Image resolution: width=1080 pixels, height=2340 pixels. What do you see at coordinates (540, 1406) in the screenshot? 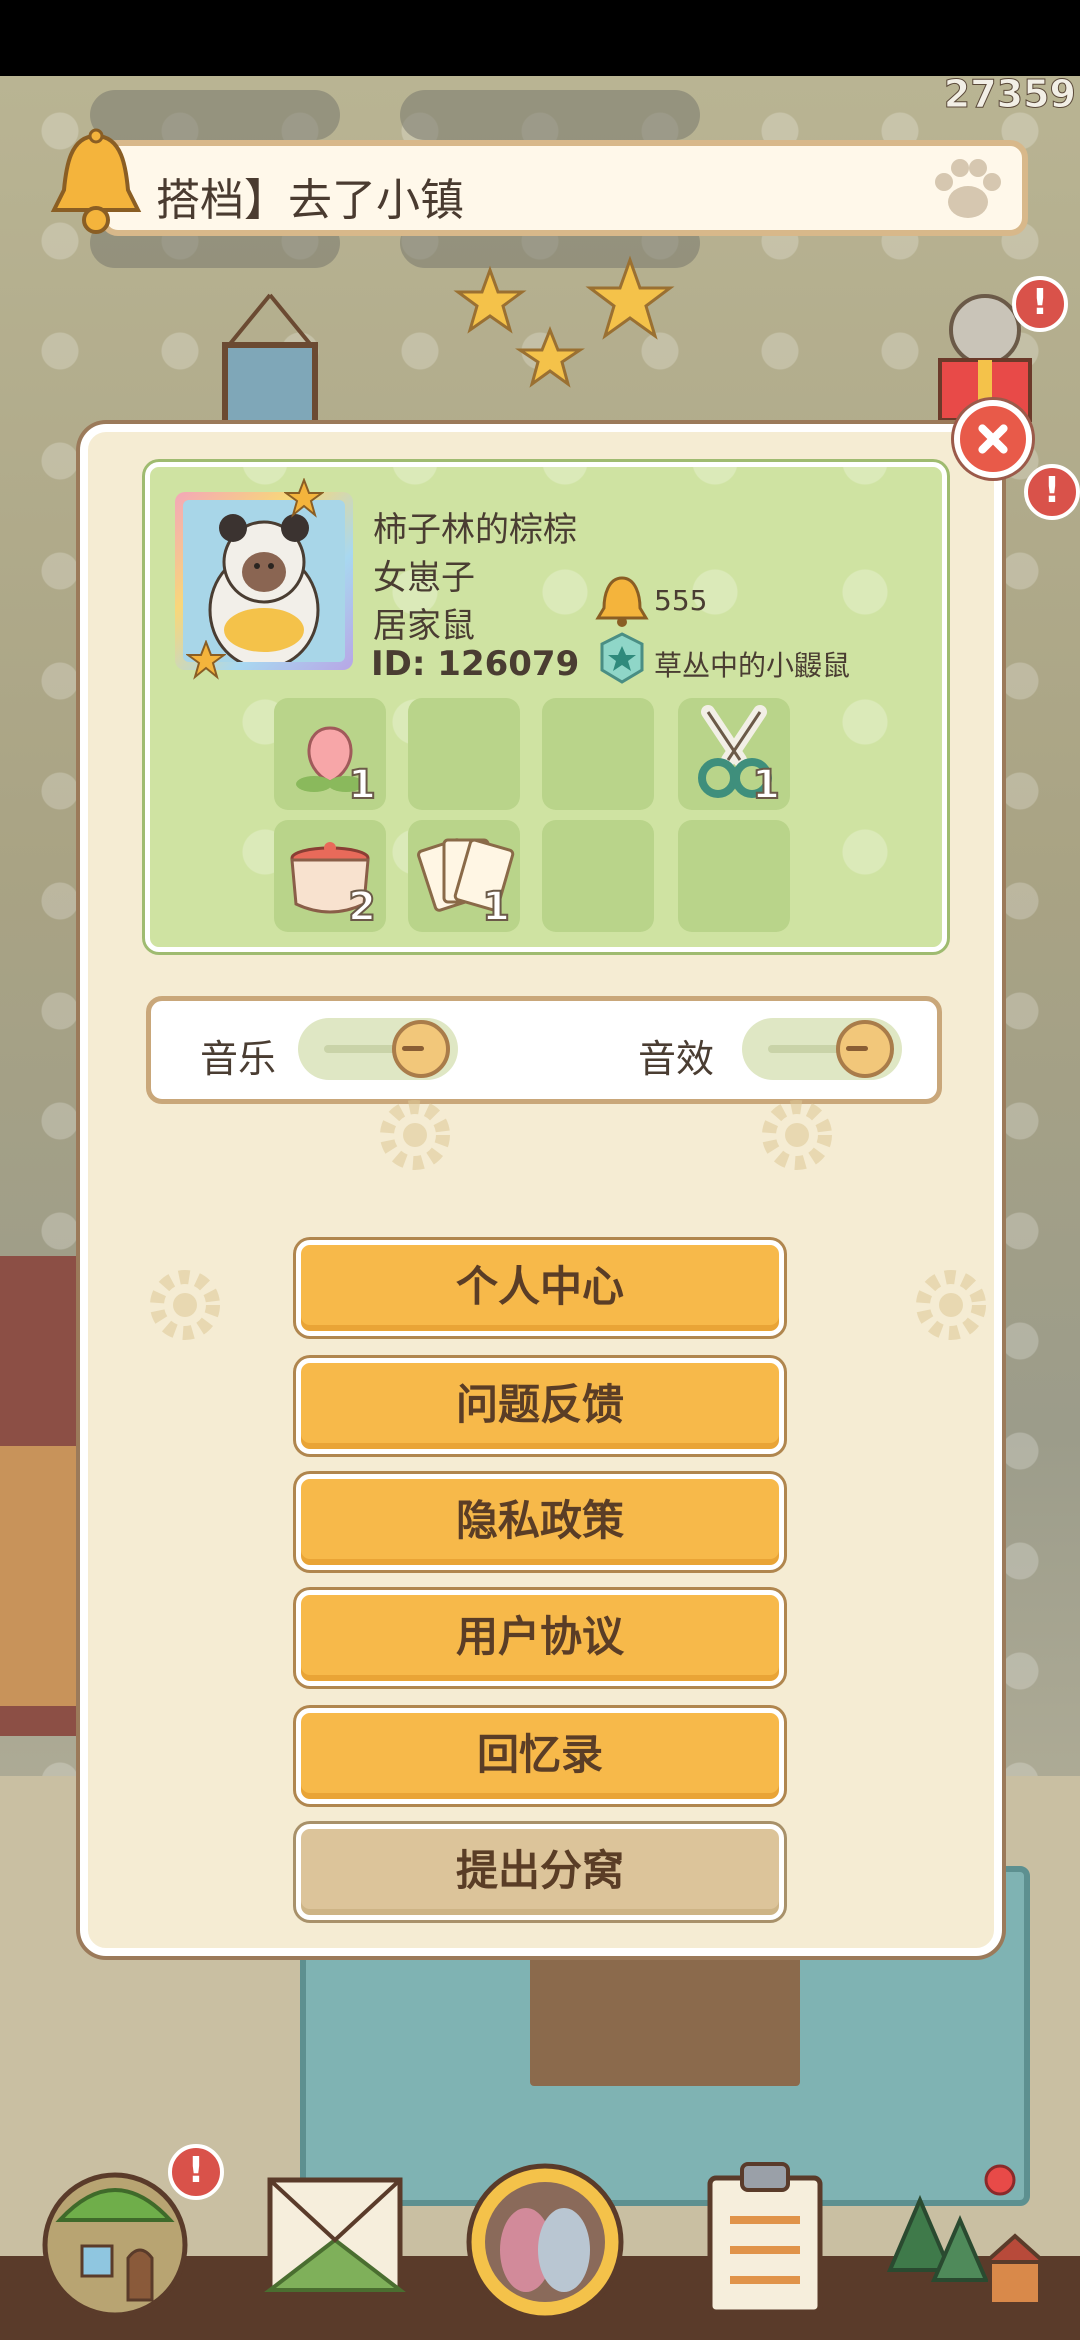
I see `feedback-button: 问题反馈` at bounding box center [540, 1406].